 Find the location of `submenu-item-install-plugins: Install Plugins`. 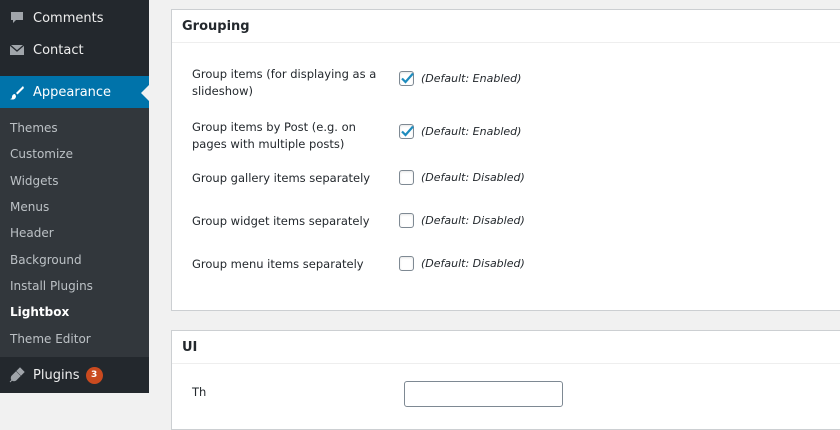

submenu-item-install-plugins: Install Plugins is located at coordinates (51, 286).